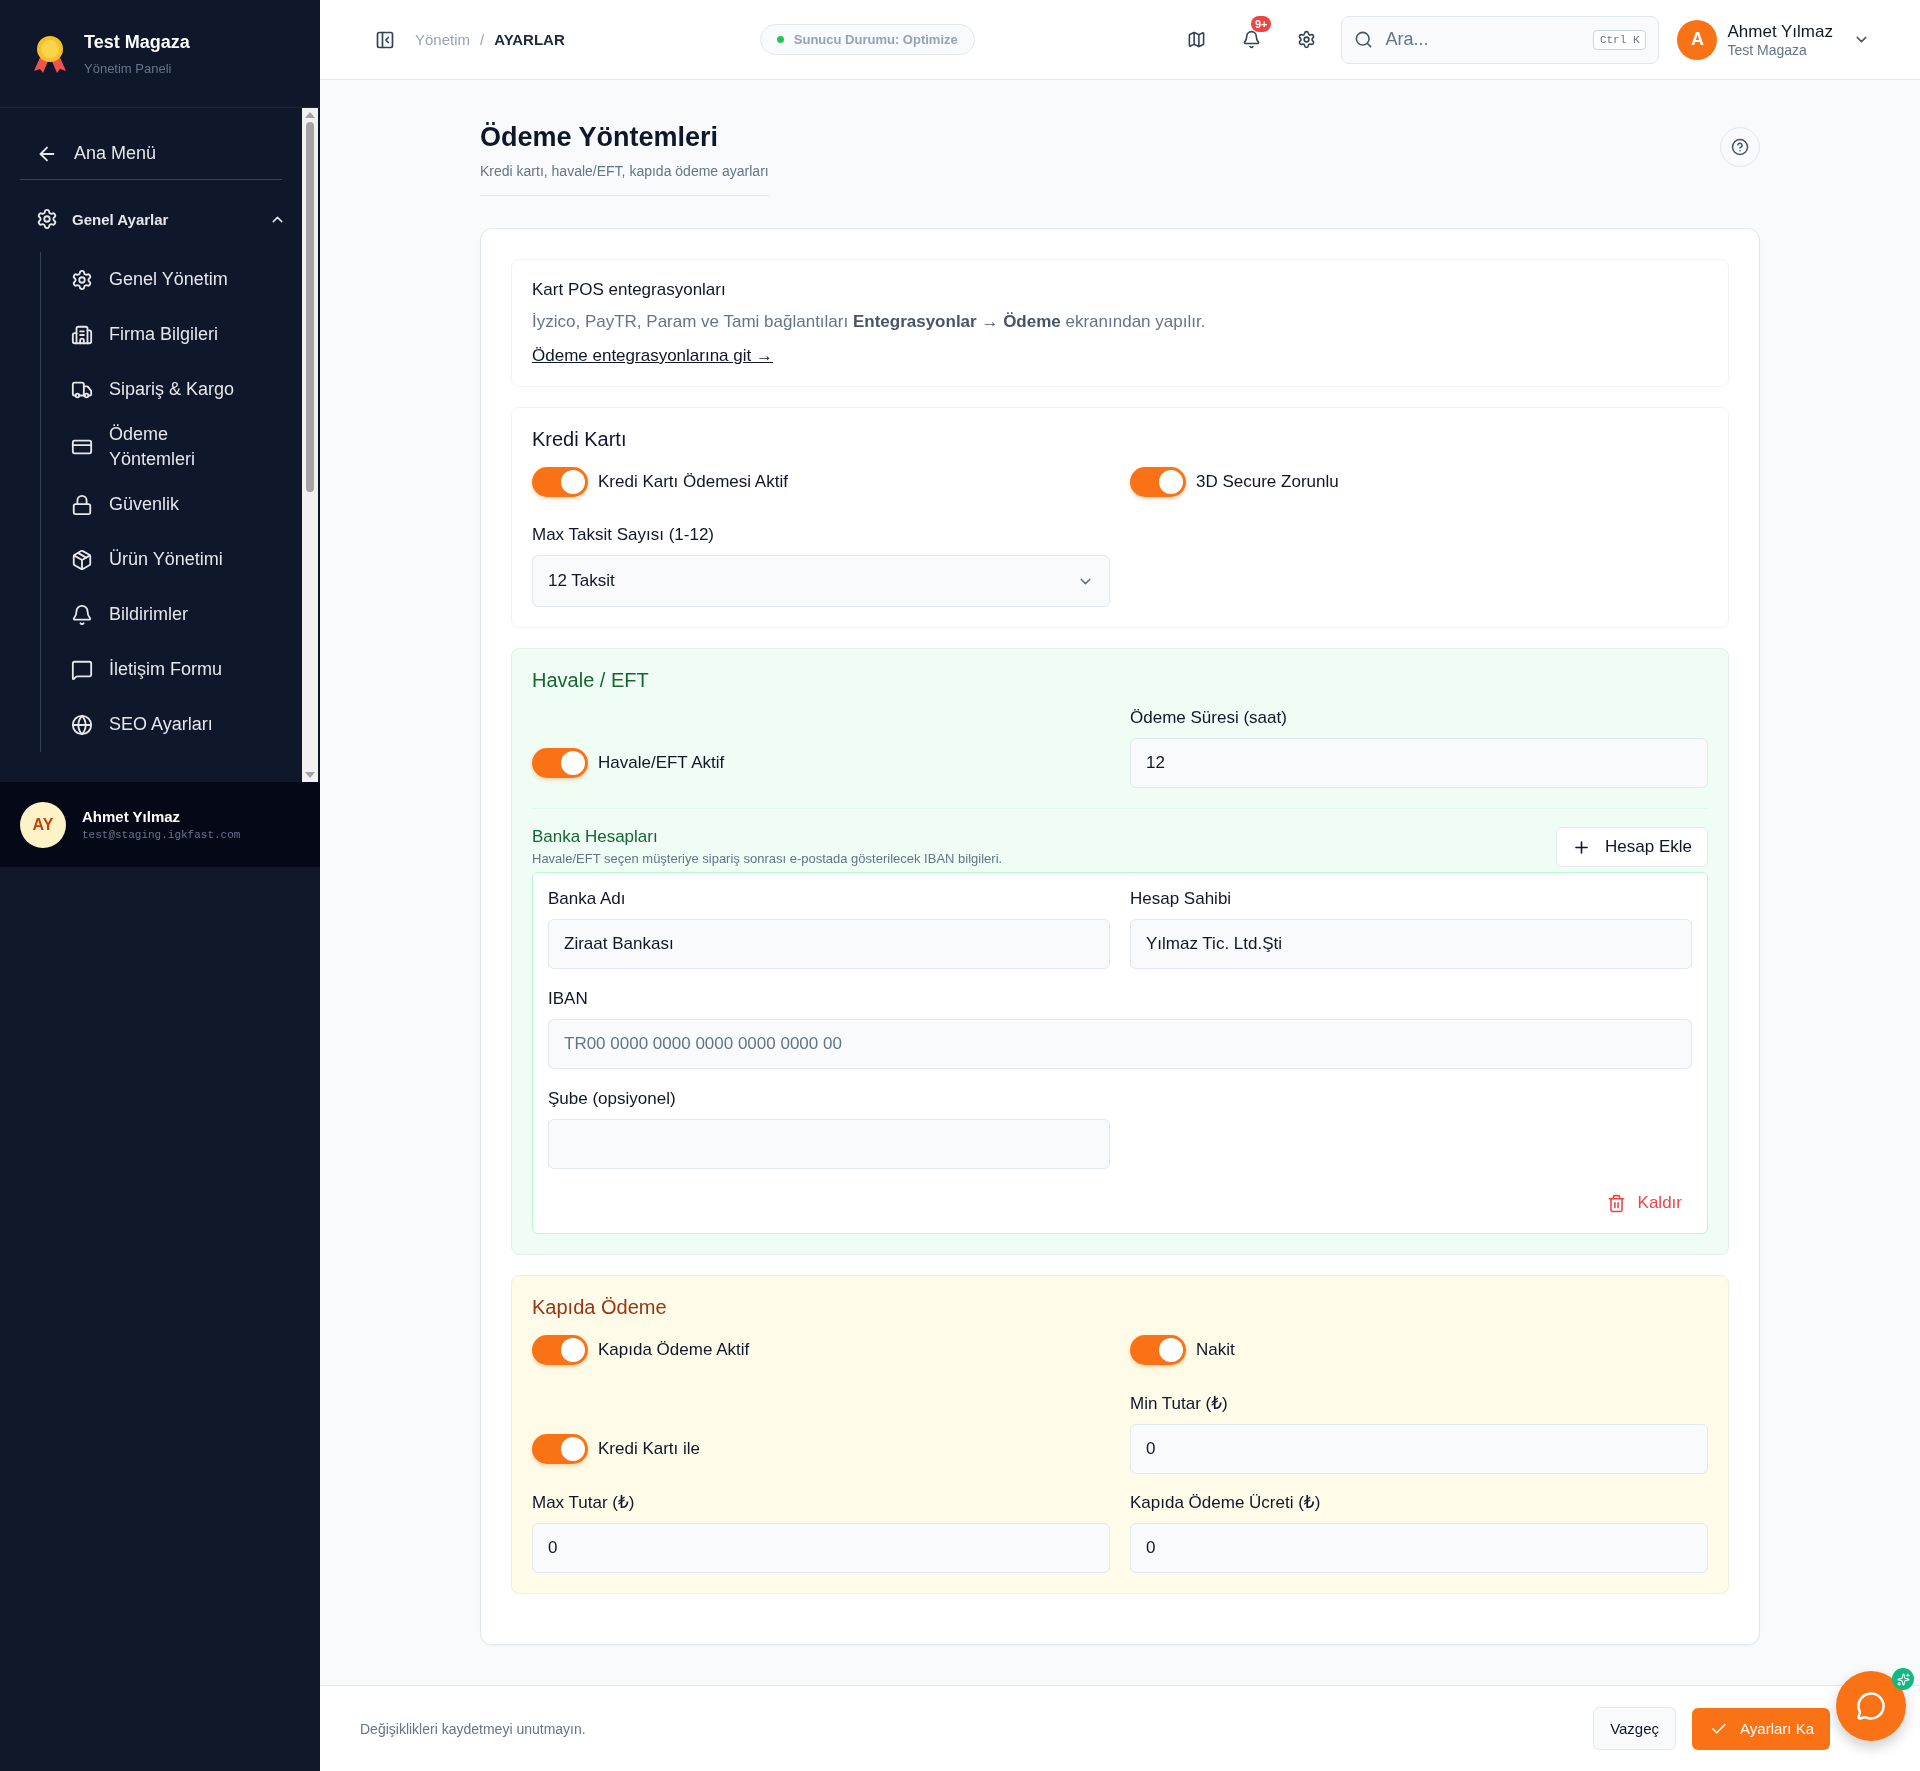 This screenshot has height=1771, width=1920. I want to click on page-subtitle: Kredi kartı, havale/EFT, kapıda ödeme ayarları, so click(624, 171).